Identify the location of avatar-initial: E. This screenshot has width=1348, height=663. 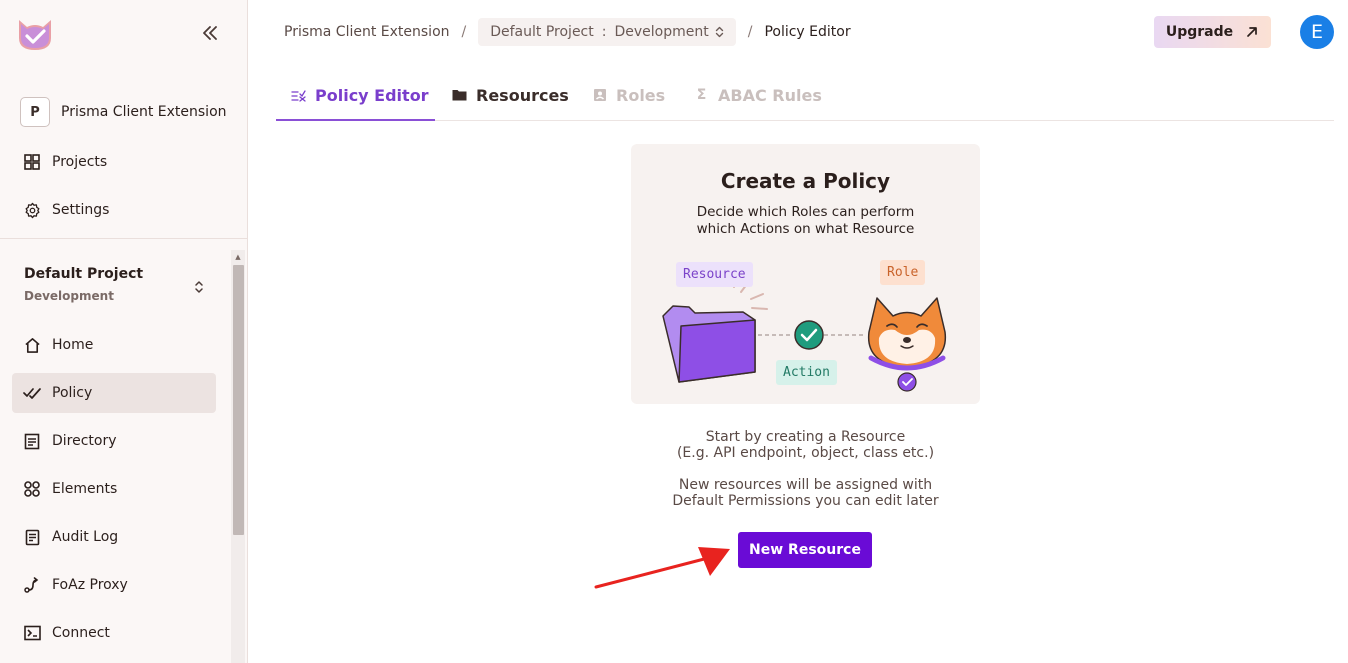
(1316, 32).